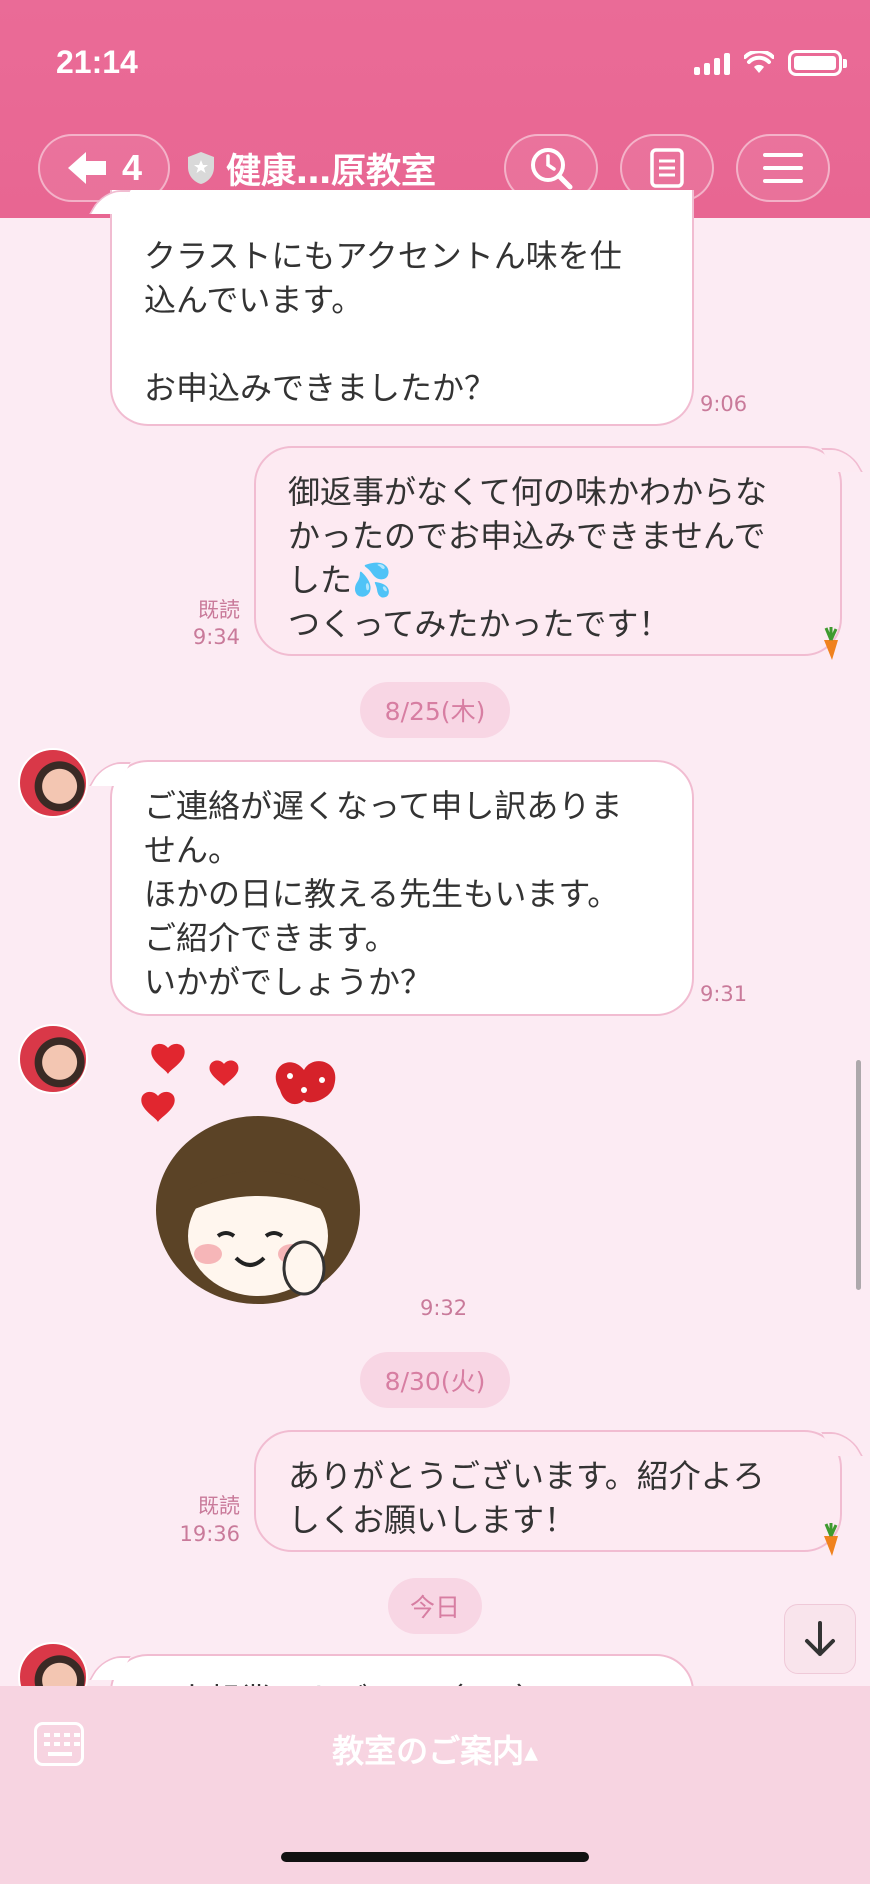  What do you see at coordinates (132, 167) in the screenshot?
I see `unread-count: 4` at bounding box center [132, 167].